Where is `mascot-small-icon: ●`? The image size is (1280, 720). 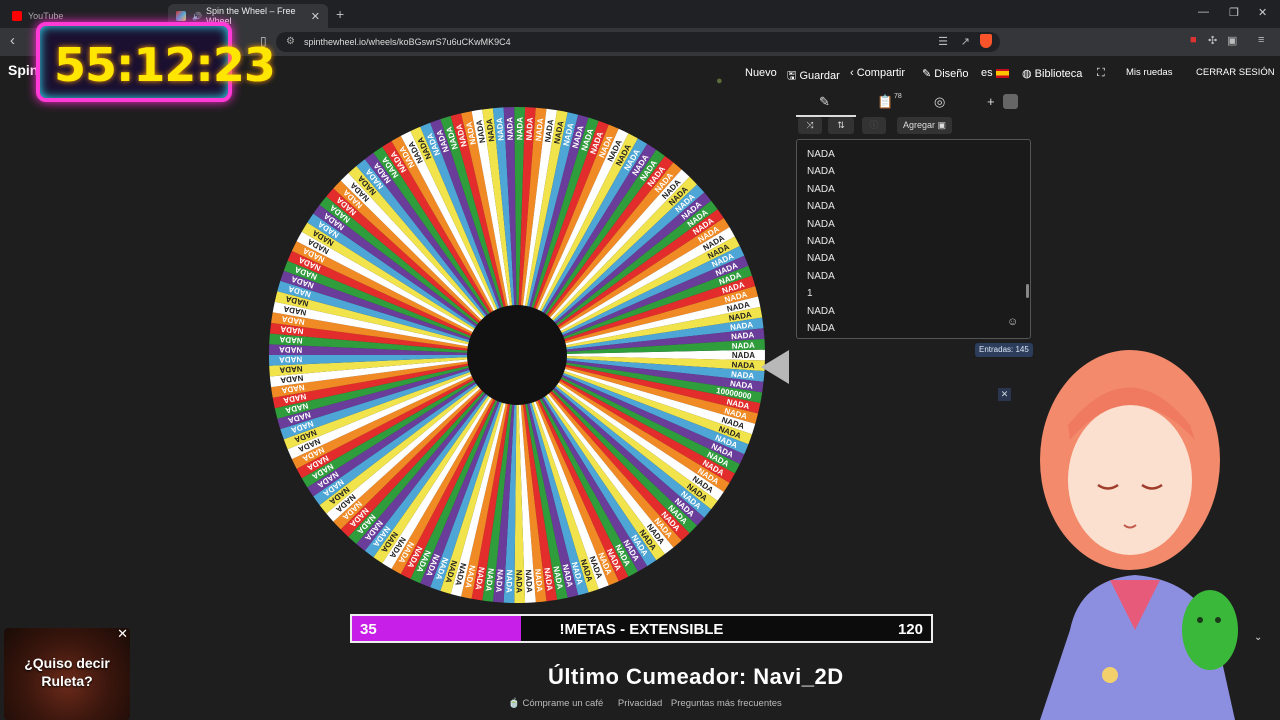
mascot-small-icon: ● is located at coordinates (719, 81).